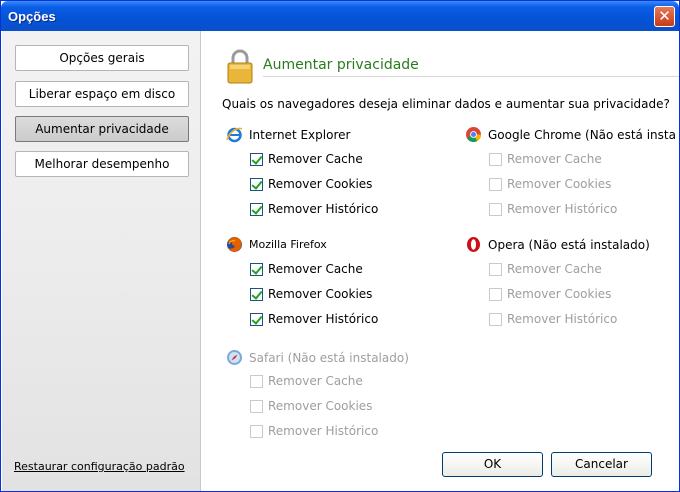 The height and width of the screenshot is (492, 680). I want to click on ie-remove-history-option: Remover Histórico, so click(314, 209).